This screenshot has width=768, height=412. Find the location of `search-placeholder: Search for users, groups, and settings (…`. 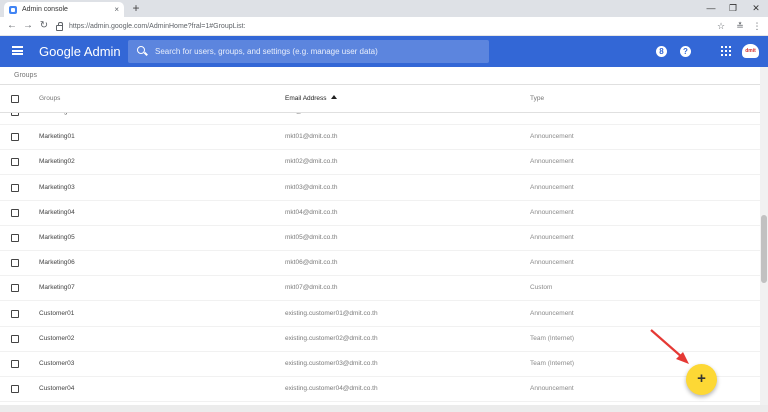

search-placeholder: Search for users, groups, and settings (… is located at coordinates (266, 51).